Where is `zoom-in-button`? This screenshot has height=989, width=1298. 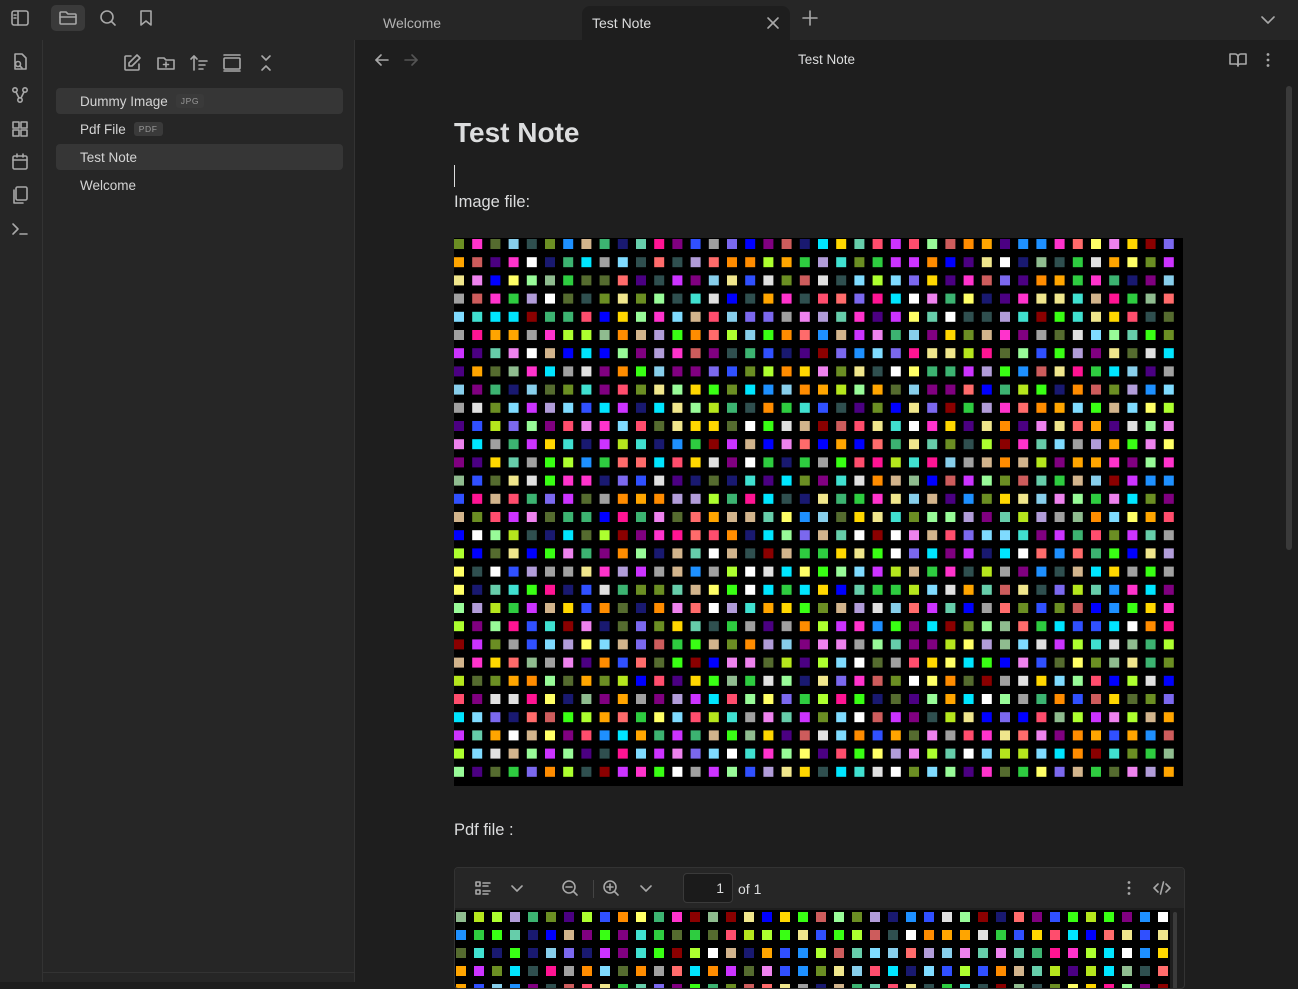 zoom-in-button is located at coordinates (611, 888).